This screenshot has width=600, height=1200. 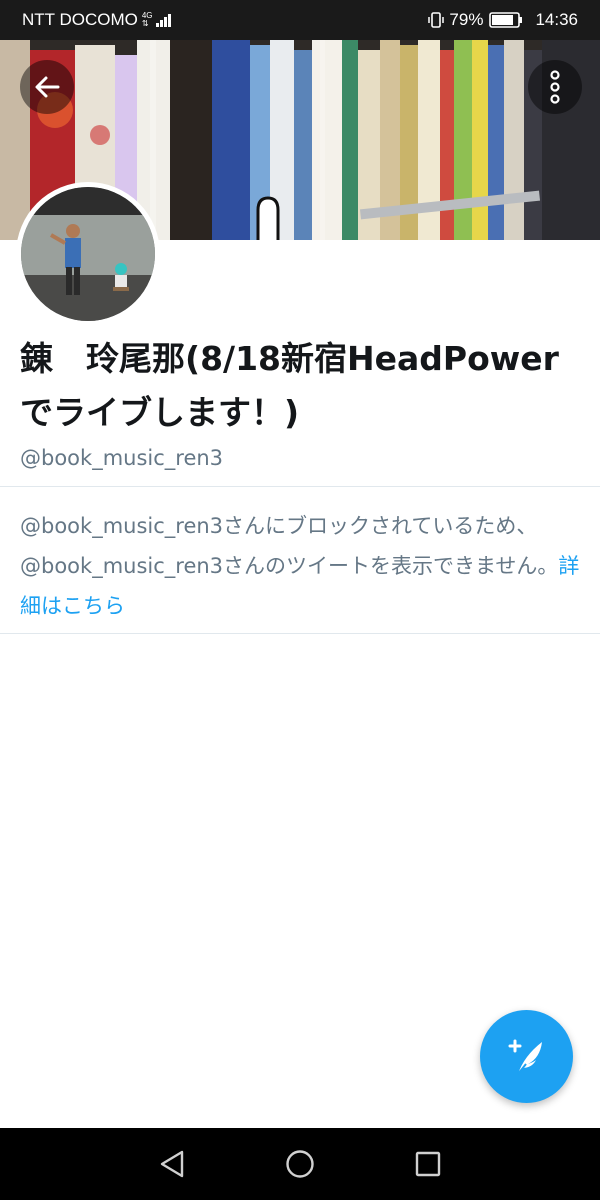 I want to click on carrier-name: NTT DOCOMO, so click(x=80, y=19).